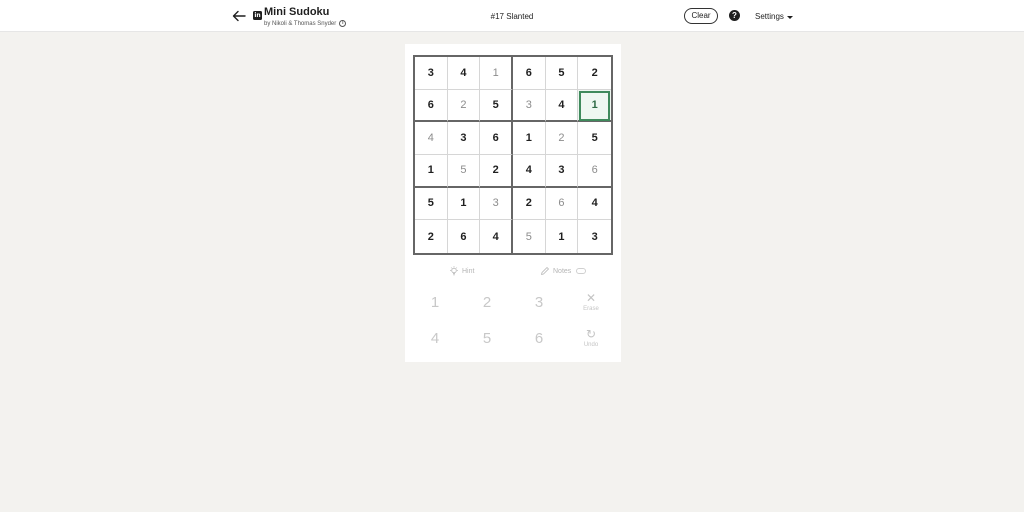 Image resolution: width=1024 pixels, height=512 pixels. What do you see at coordinates (487, 339) in the screenshot?
I see `keypad-5: 5` at bounding box center [487, 339].